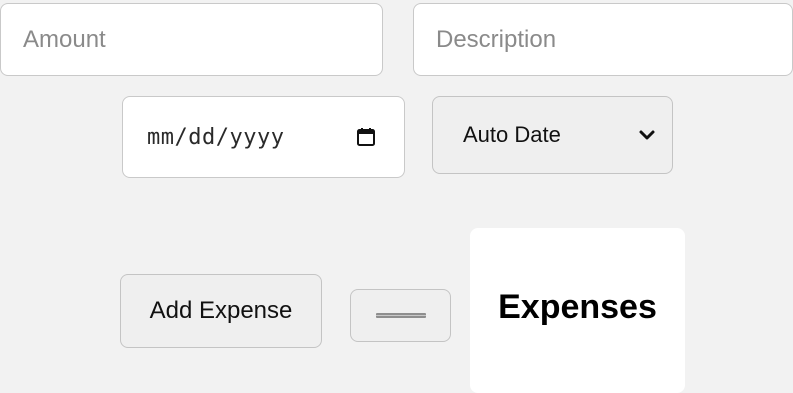 The width and height of the screenshot is (793, 393). Describe the element at coordinates (191, 39) in the screenshot. I see `amount-input: Amount` at that location.